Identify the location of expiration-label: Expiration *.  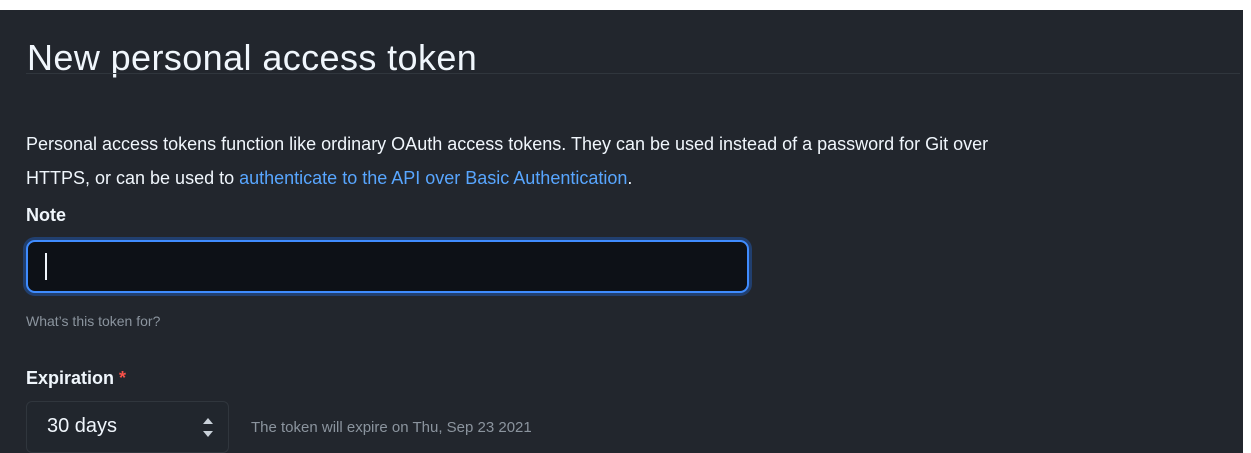
(76, 378).